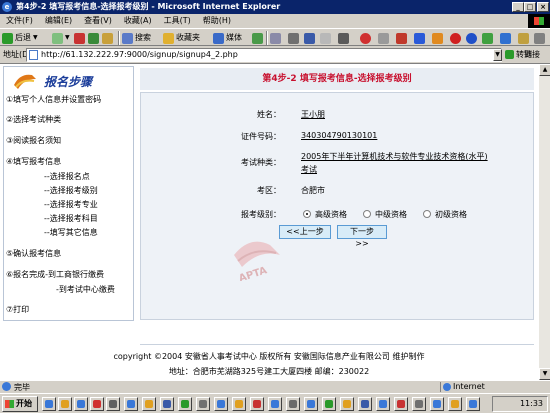 Image resolution: width=550 pixels, height=413 pixels. What do you see at coordinates (136, 38) in the screenshot?
I see `search-button: 搜索` at bounding box center [136, 38].